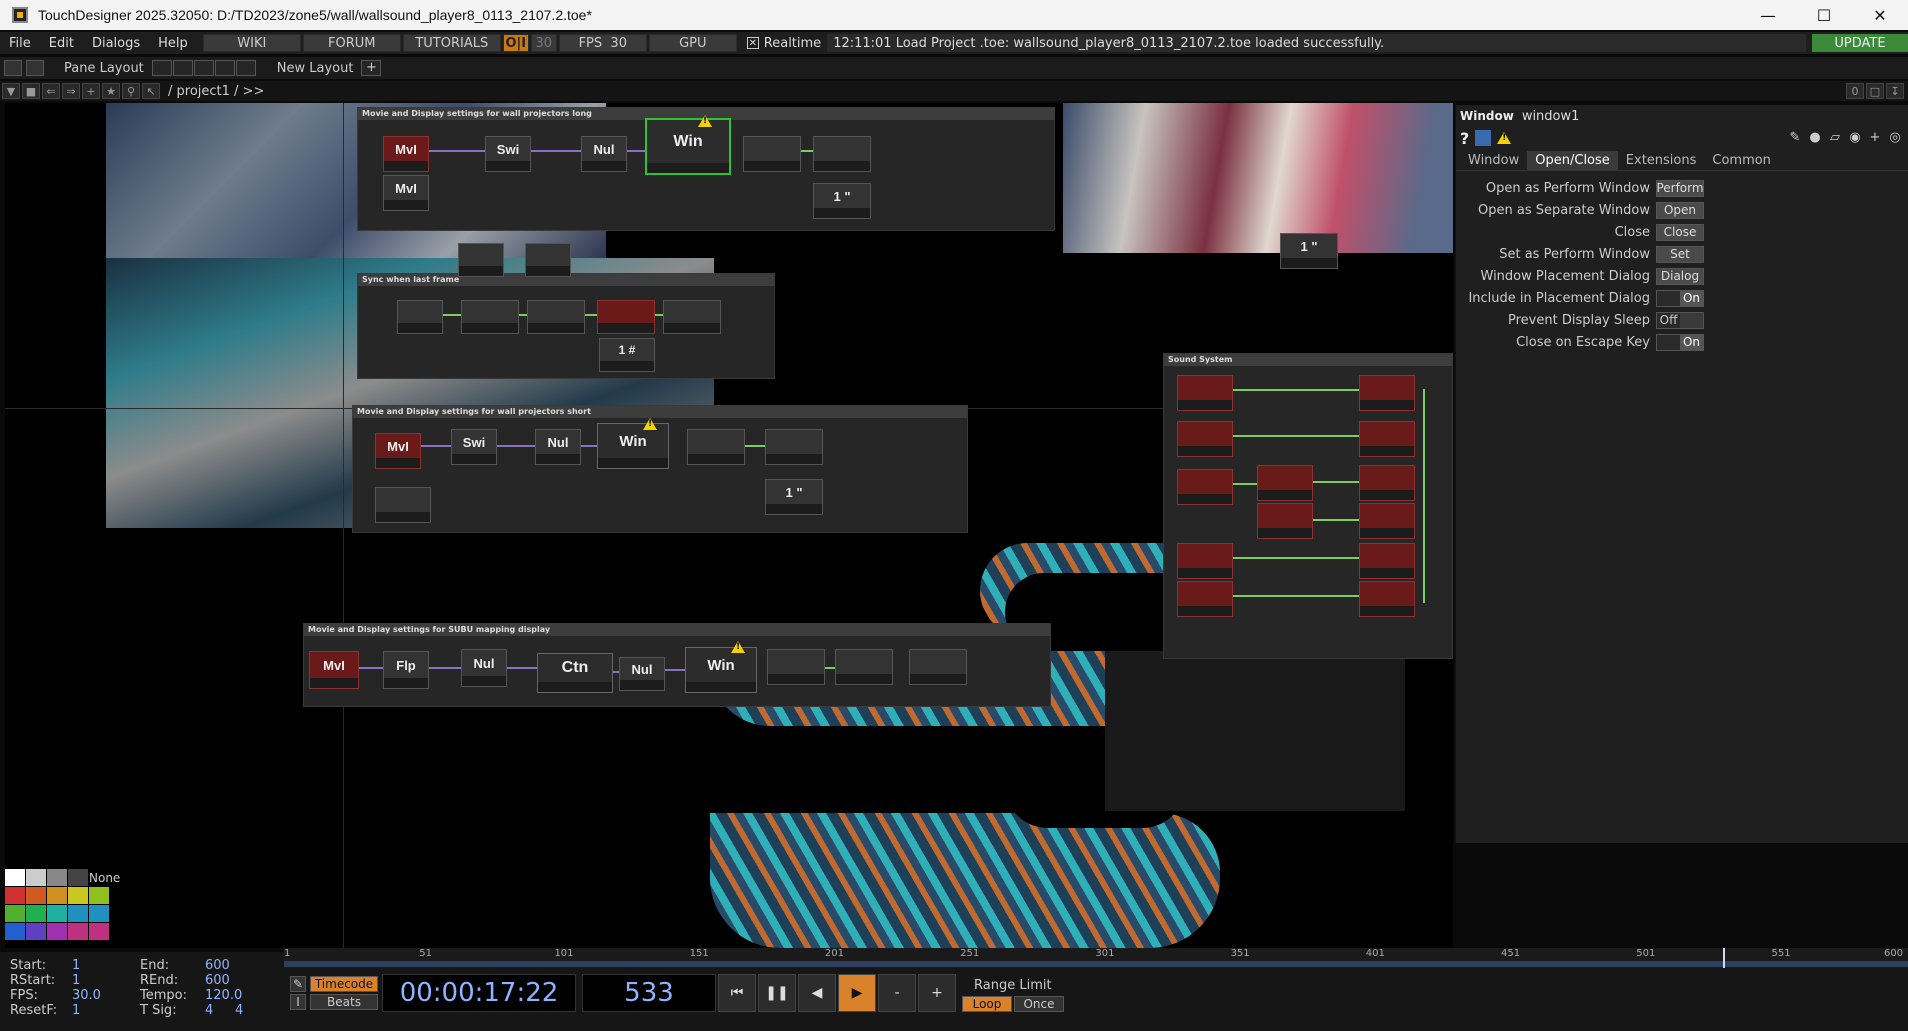  Describe the element at coordinates (633, 446) in the screenshot. I see `op-window2: Win` at that location.